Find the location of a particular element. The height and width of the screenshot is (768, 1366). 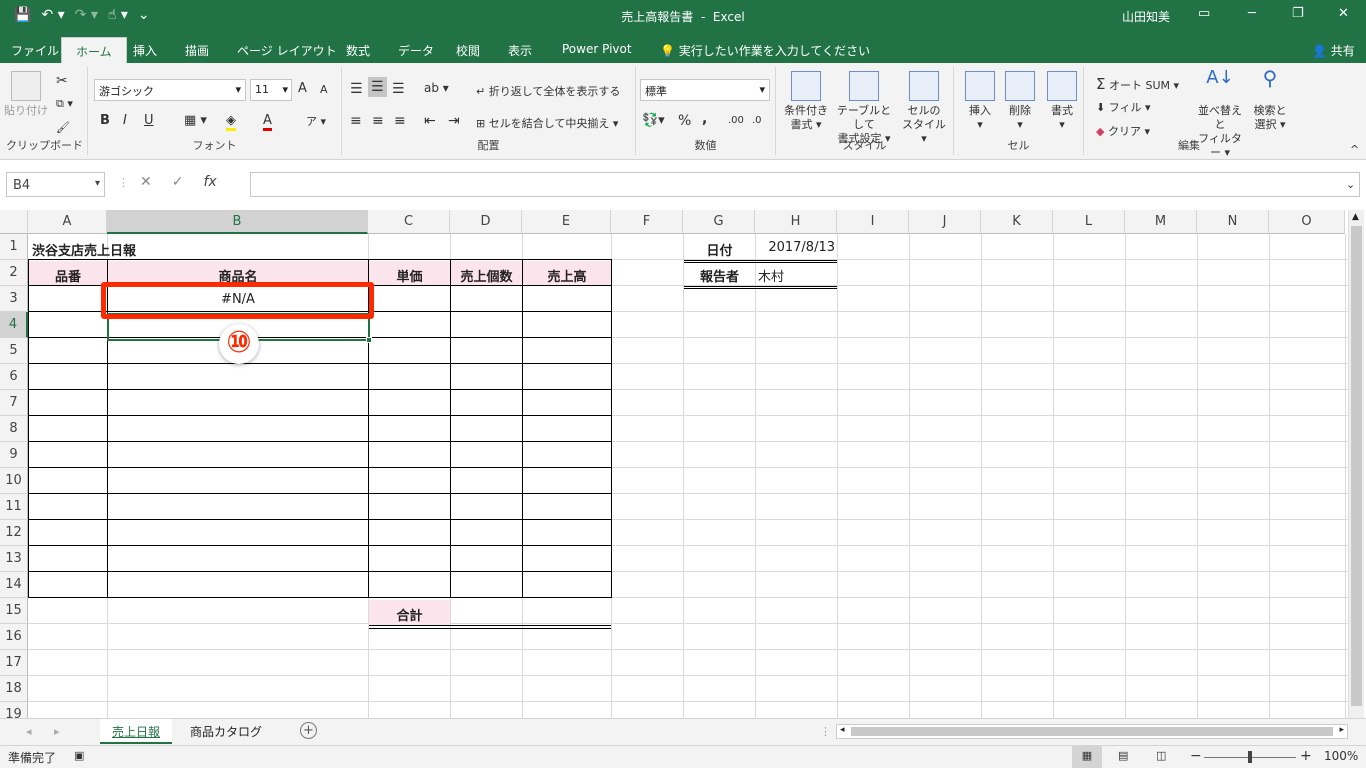

ribbon-display-options-icon: ▭ is located at coordinates (1204, 13).